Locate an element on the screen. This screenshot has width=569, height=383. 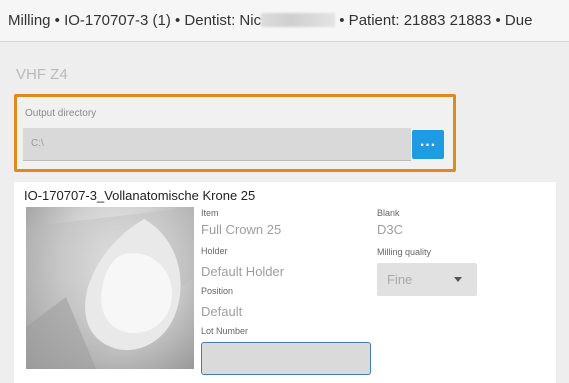
holder-value: Default Holder is located at coordinates (243, 271).